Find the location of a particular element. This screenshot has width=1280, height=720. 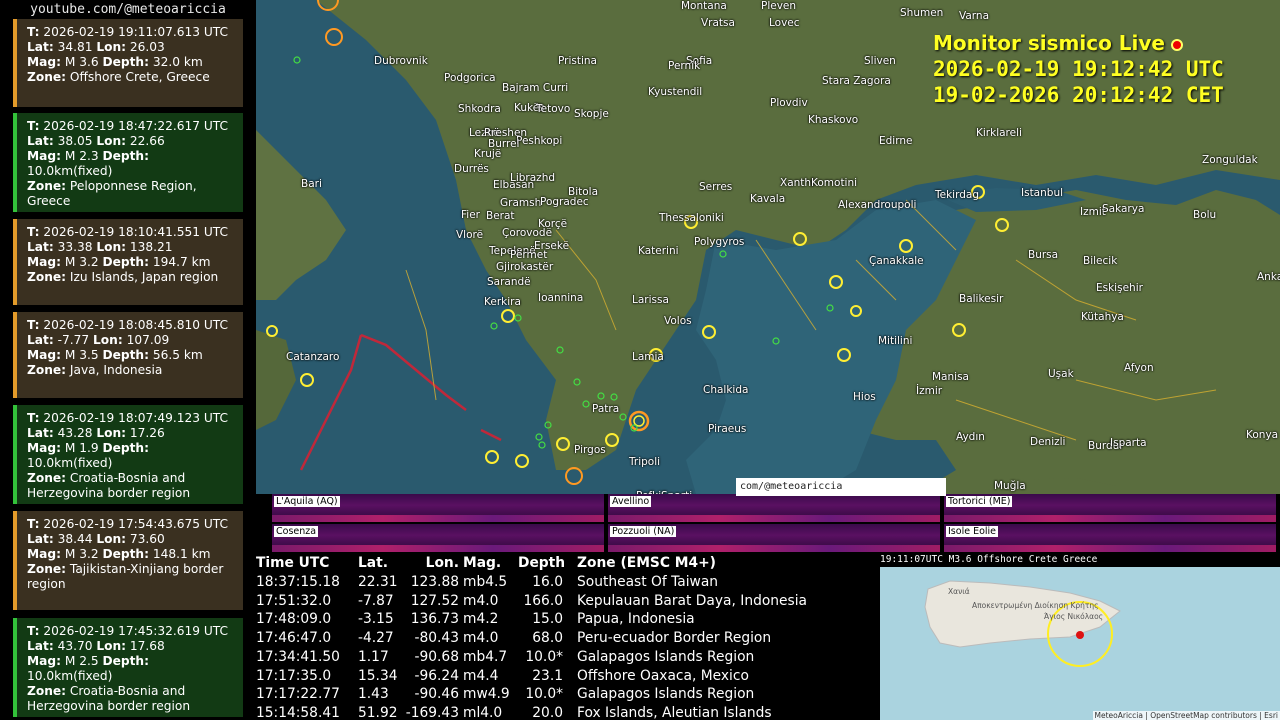

map-place-label: Shumen is located at coordinates (922, 13).